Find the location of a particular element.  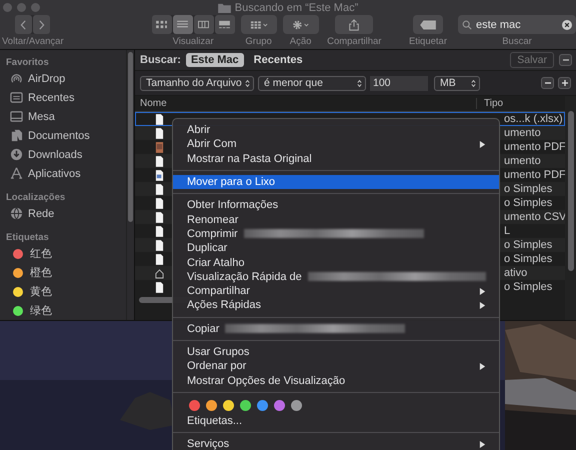

menu-item: Compartilhar is located at coordinates (336, 291).